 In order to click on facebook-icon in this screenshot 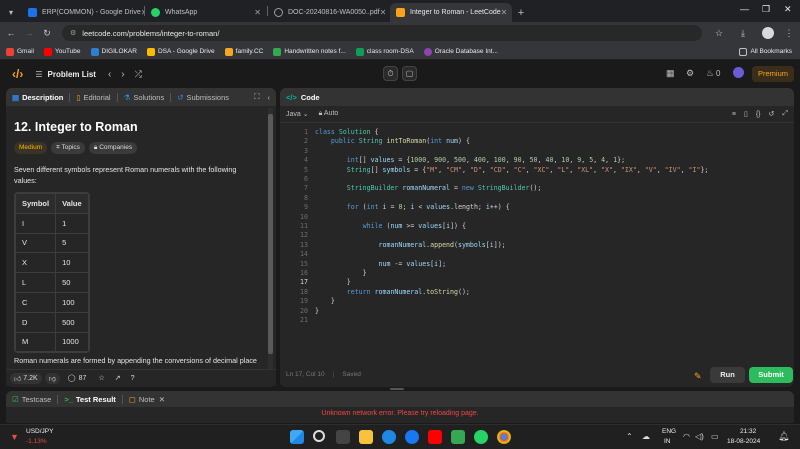, I will do `click(412, 437)`.